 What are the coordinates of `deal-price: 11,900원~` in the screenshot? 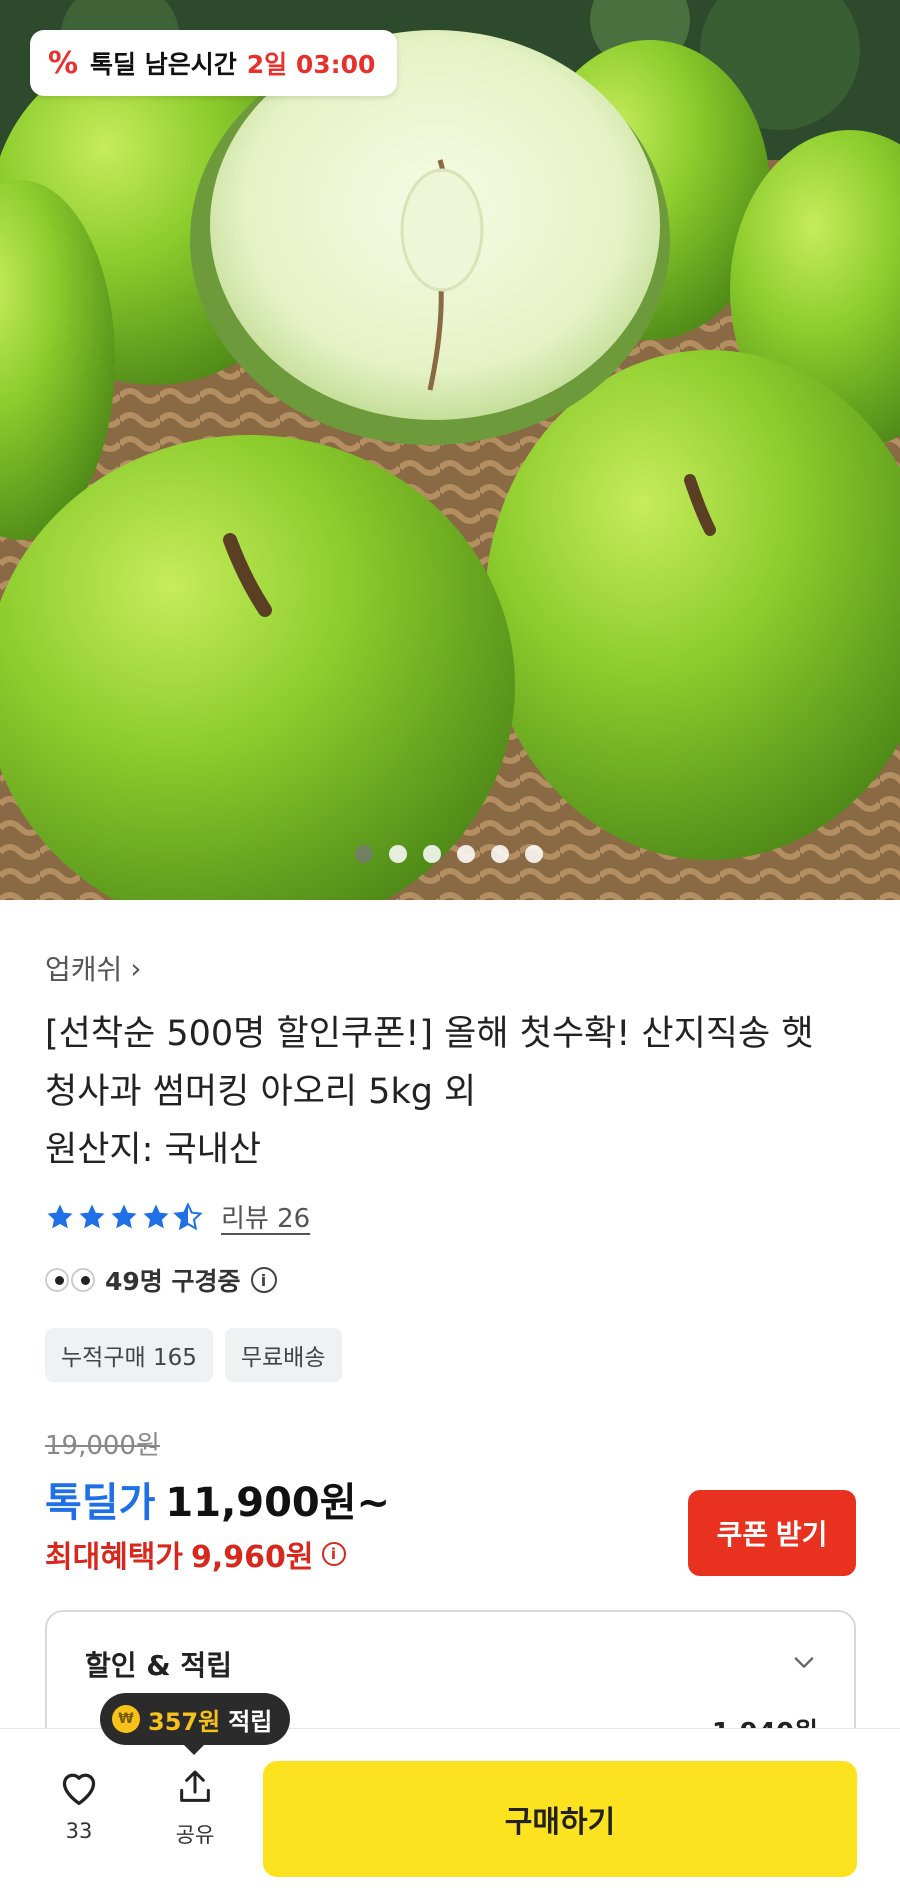 It's located at (278, 1503).